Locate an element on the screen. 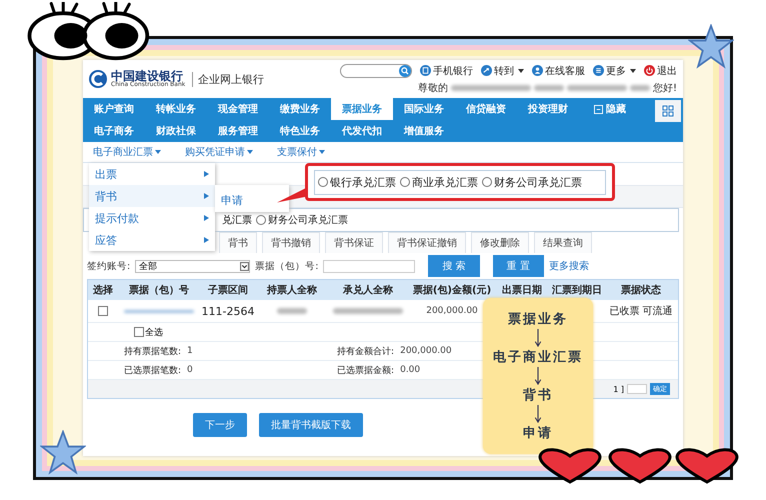  action-button: 批量背书截版下载 is located at coordinates (311, 425).